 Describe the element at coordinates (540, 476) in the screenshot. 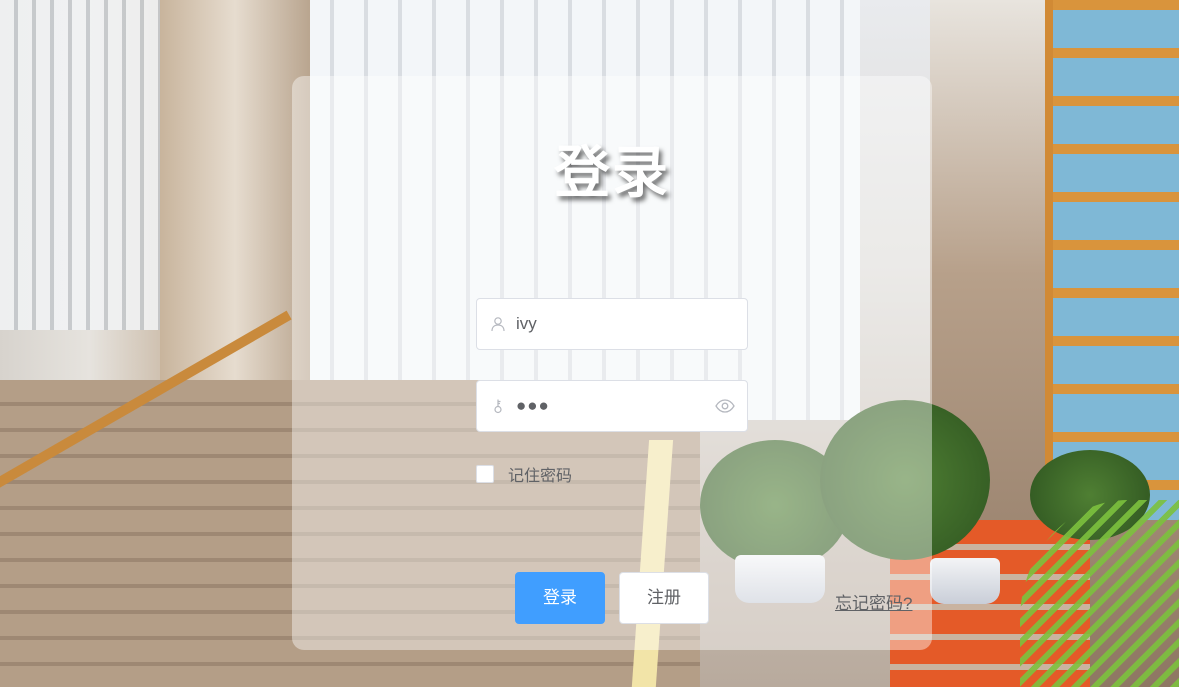

I see `remember-password-label: 记住密码` at that location.